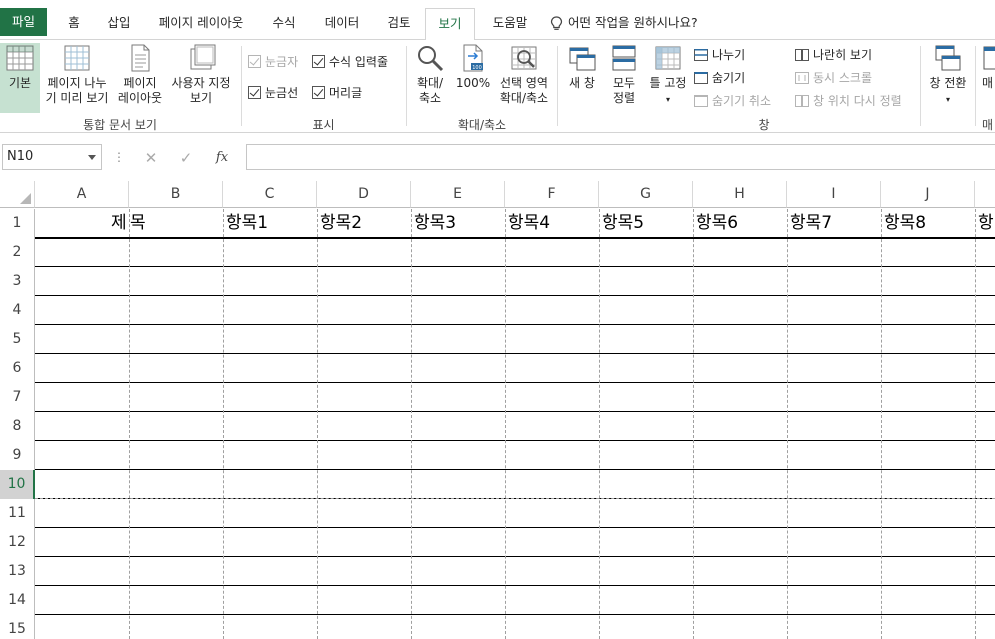 This screenshot has width=995, height=639. Describe the element at coordinates (201, 24) in the screenshot. I see `tab-page-layout: 페이지 레이아웃` at that location.